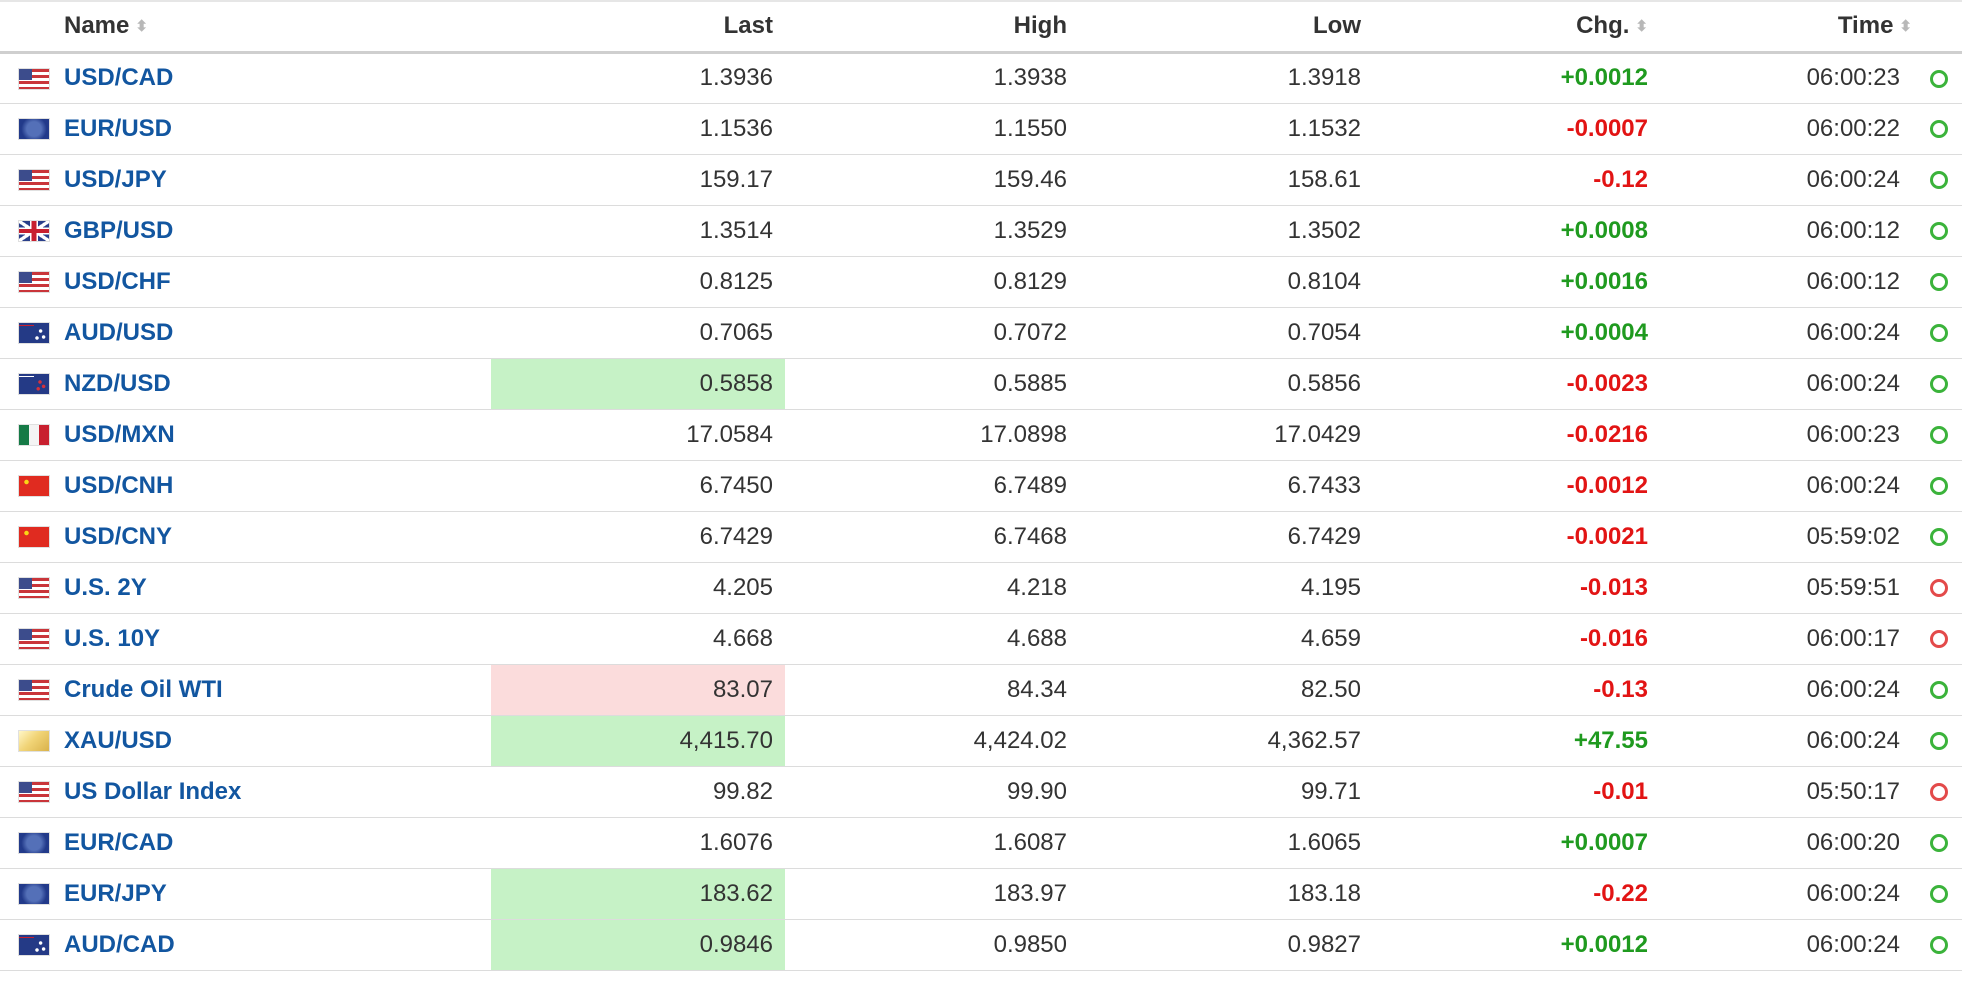  What do you see at coordinates (34, 537) in the screenshot?
I see `cn-flag-icon` at bounding box center [34, 537].